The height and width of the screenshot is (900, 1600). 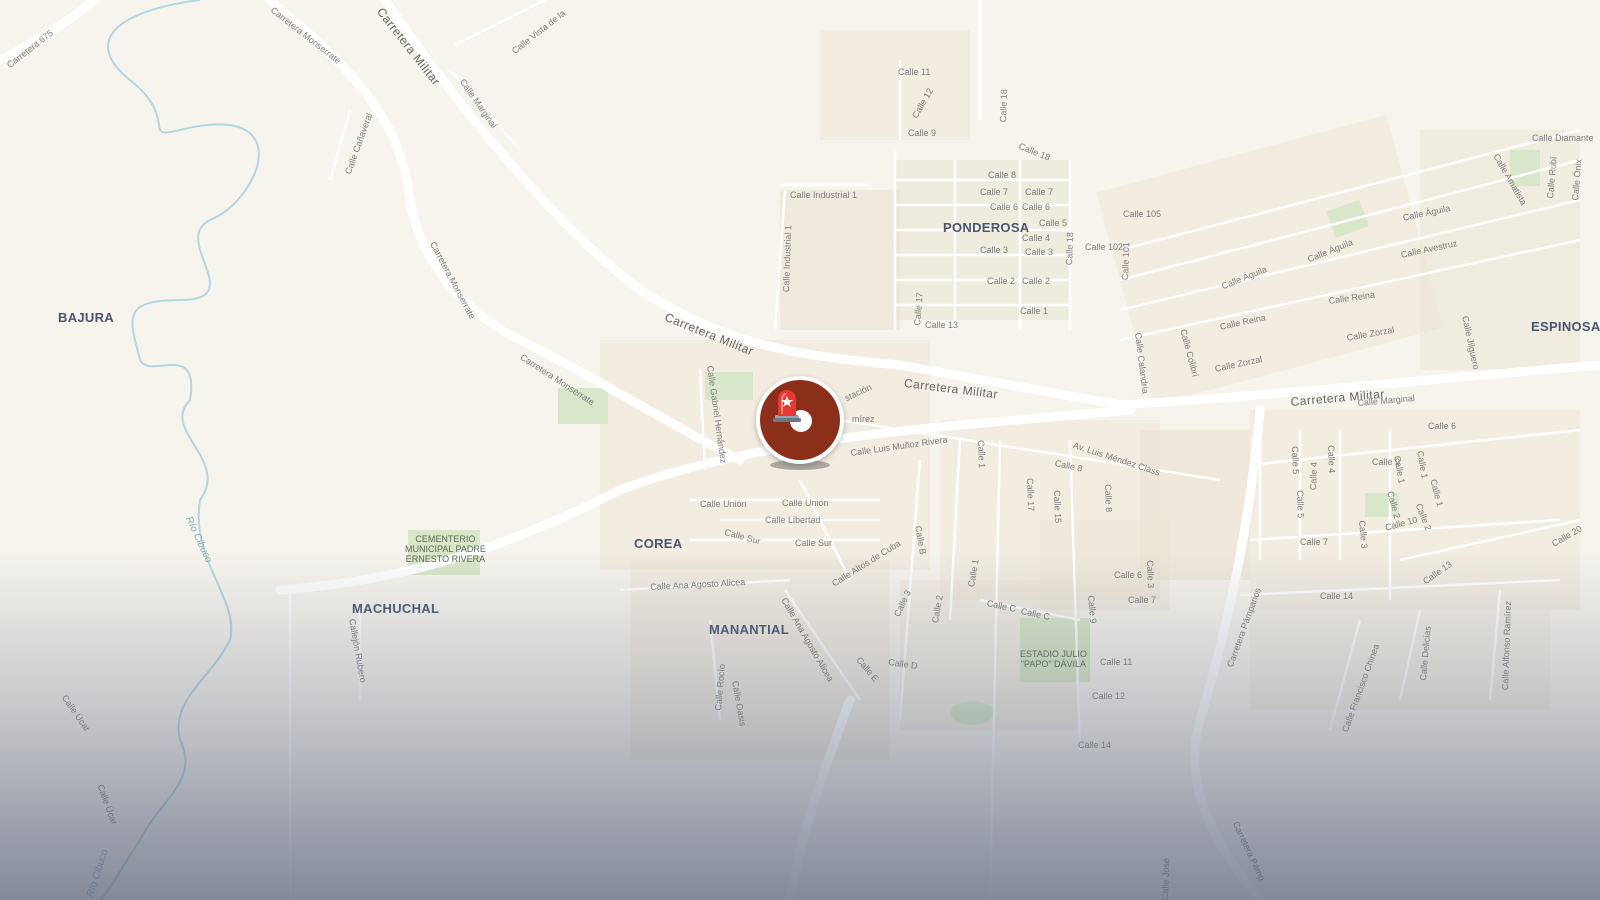 What do you see at coordinates (1031, 495) in the screenshot?
I see `street-label: Calle 17` at bounding box center [1031, 495].